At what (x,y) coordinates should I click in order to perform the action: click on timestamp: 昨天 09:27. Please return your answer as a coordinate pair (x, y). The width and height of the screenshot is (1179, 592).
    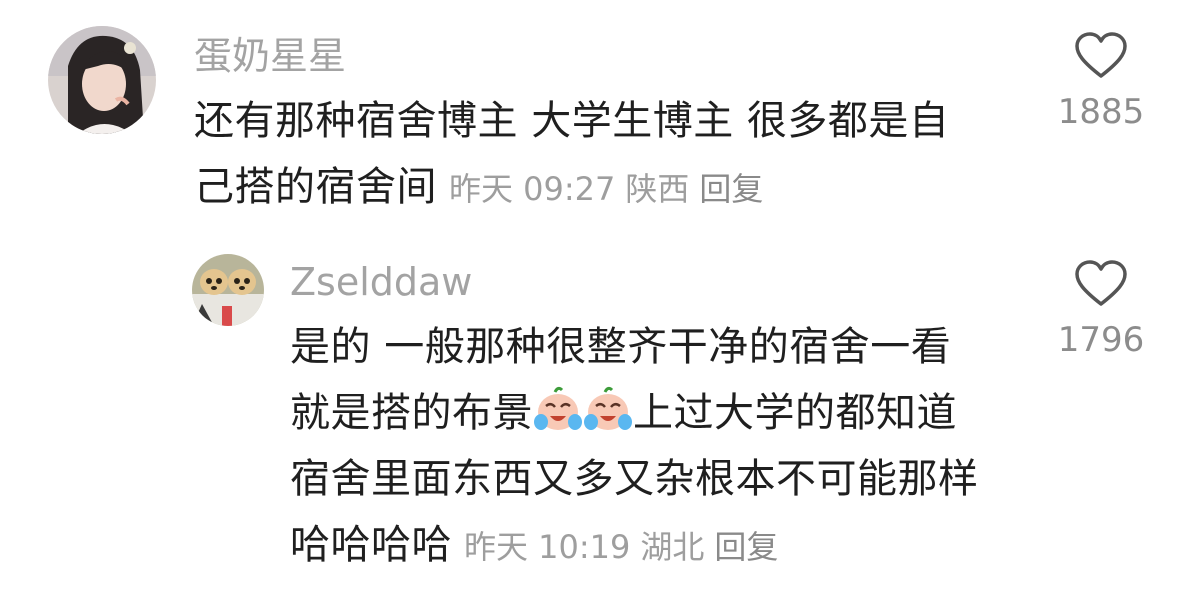
    Looking at the image, I should click on (532, 189).